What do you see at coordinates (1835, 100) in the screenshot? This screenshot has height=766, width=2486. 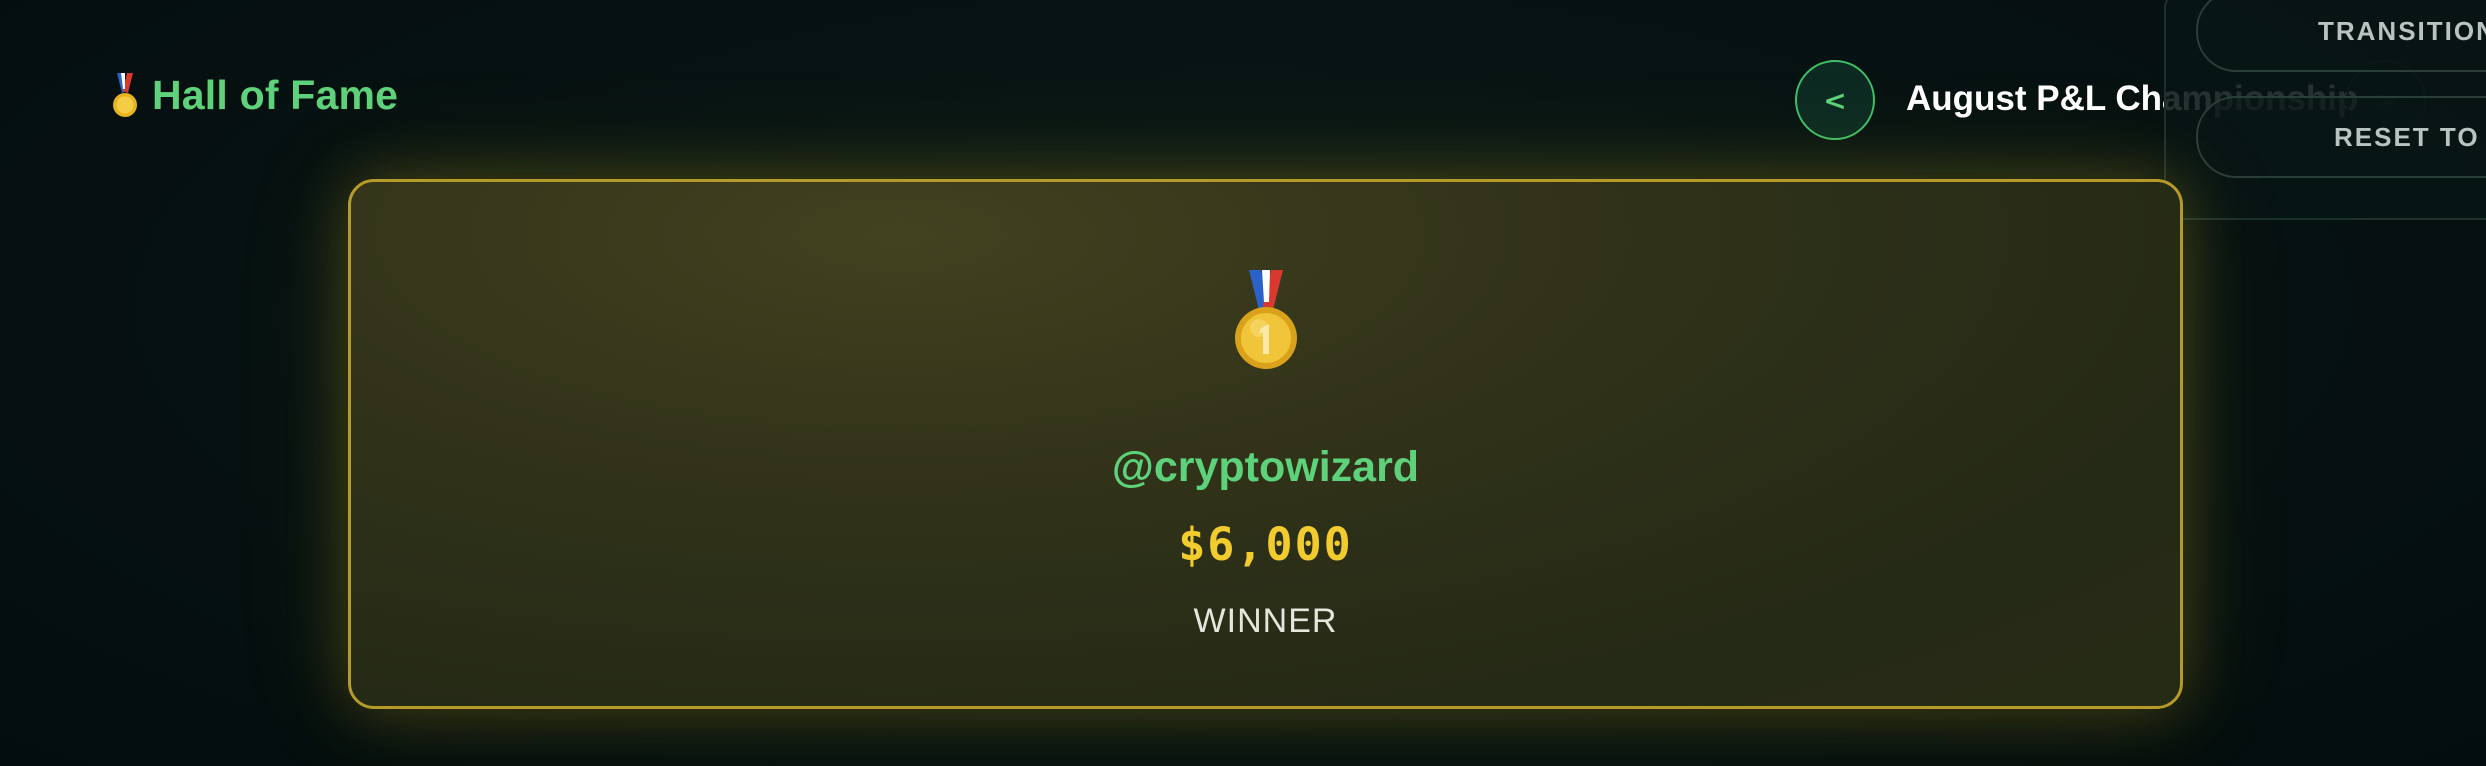 I see `previous-event-button: <` at bounding box center [1835, 100].